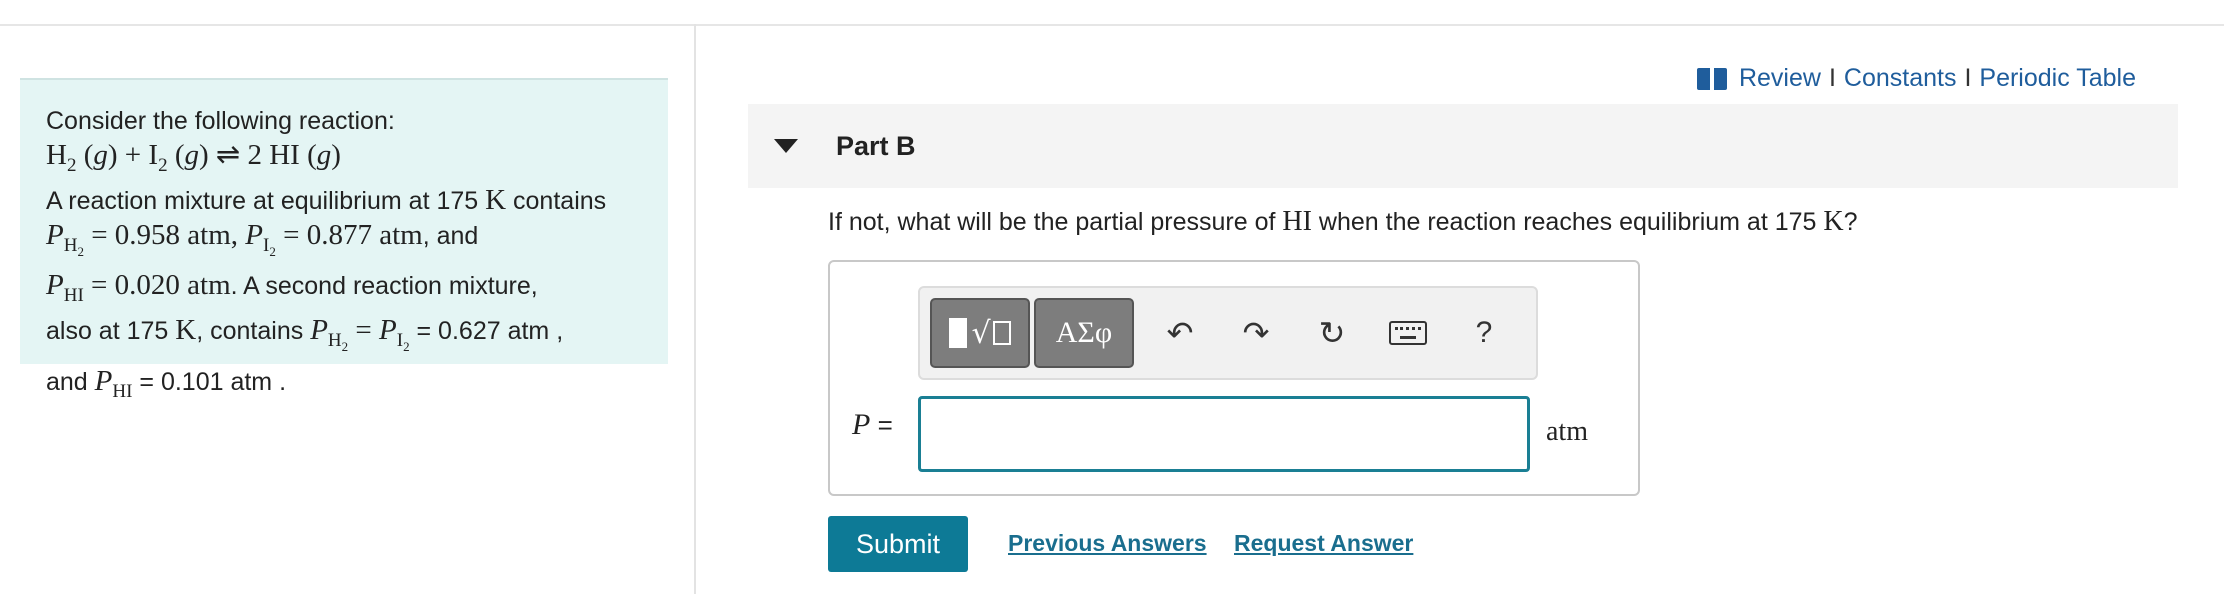 Image resolution: width=2224 pixels, height=594 pixels. I want to click on part-title: Part B, so click(876, 145).